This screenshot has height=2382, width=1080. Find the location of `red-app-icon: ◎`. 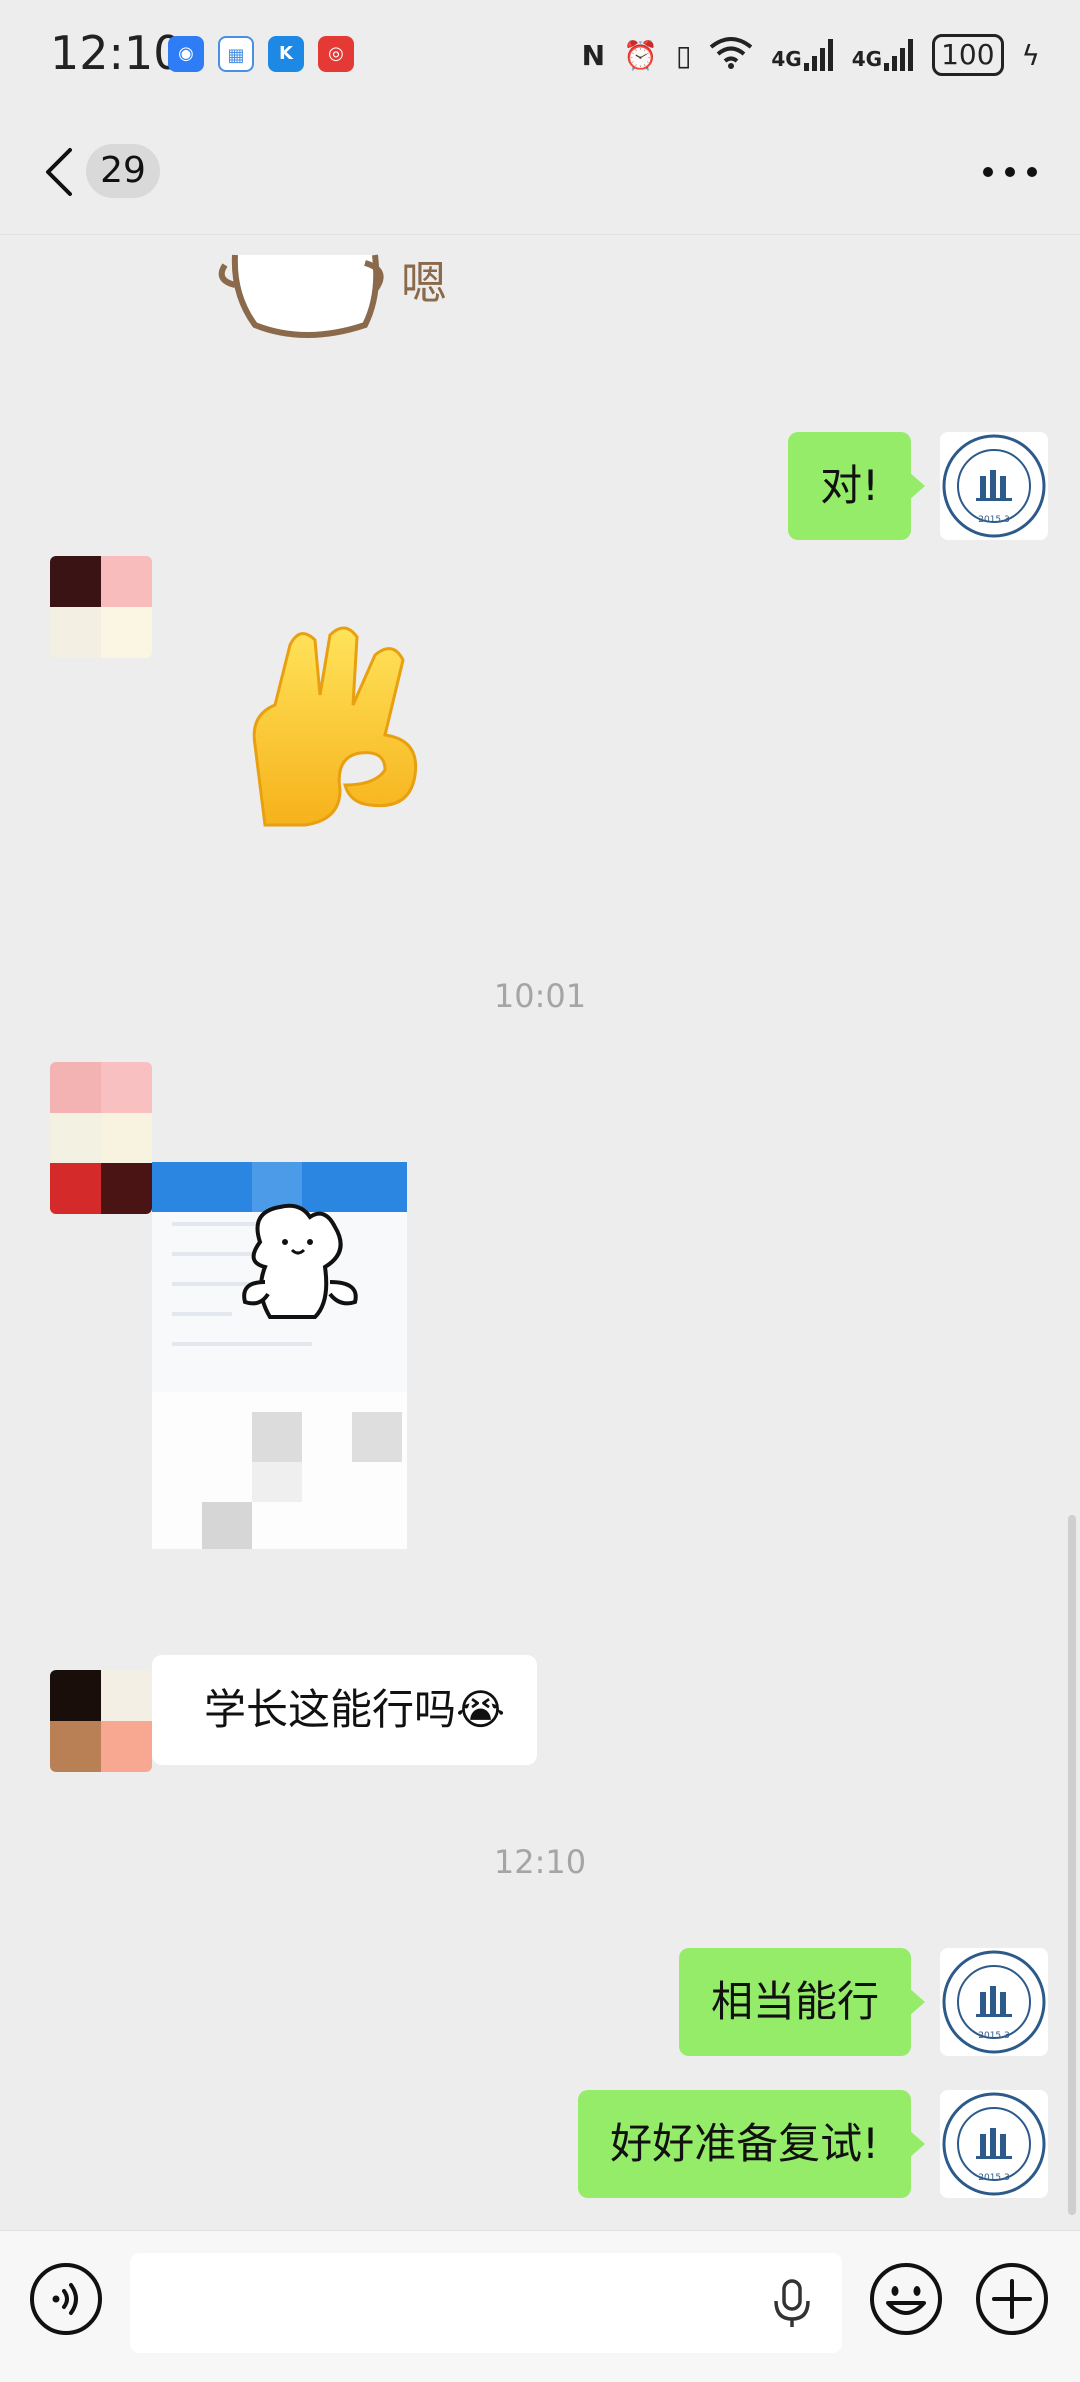

red-app-icon: ◎ is located at coordinates (336, 54).